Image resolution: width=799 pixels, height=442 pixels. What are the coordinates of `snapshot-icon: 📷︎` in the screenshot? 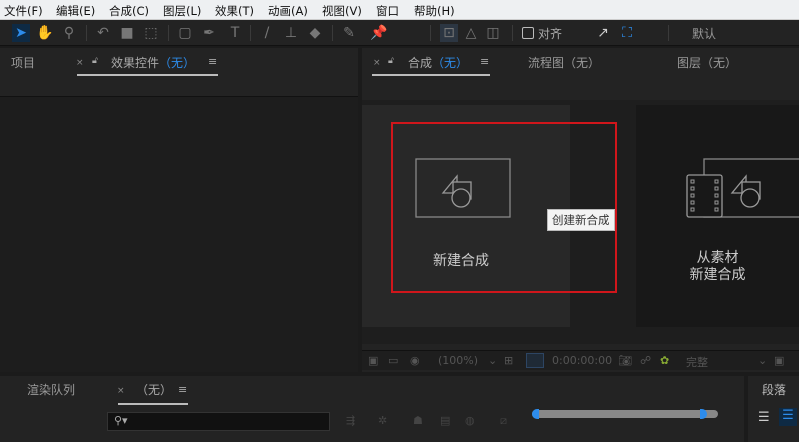 It's located at (625, 360).